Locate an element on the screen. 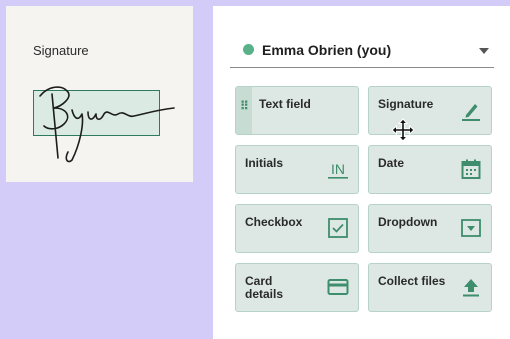 The image size is (510, 339). field-label: Dropdown is located at coordinates (408, 222).